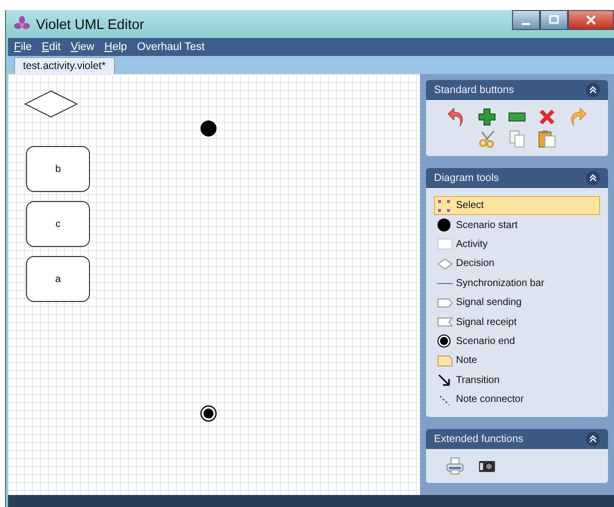 Image resolution: width=614 pixels, height=507 pixels. What do you see at coordinates (456, 118) in the screenshot?
I see `undo-icon` at bounding box center [456, 118].